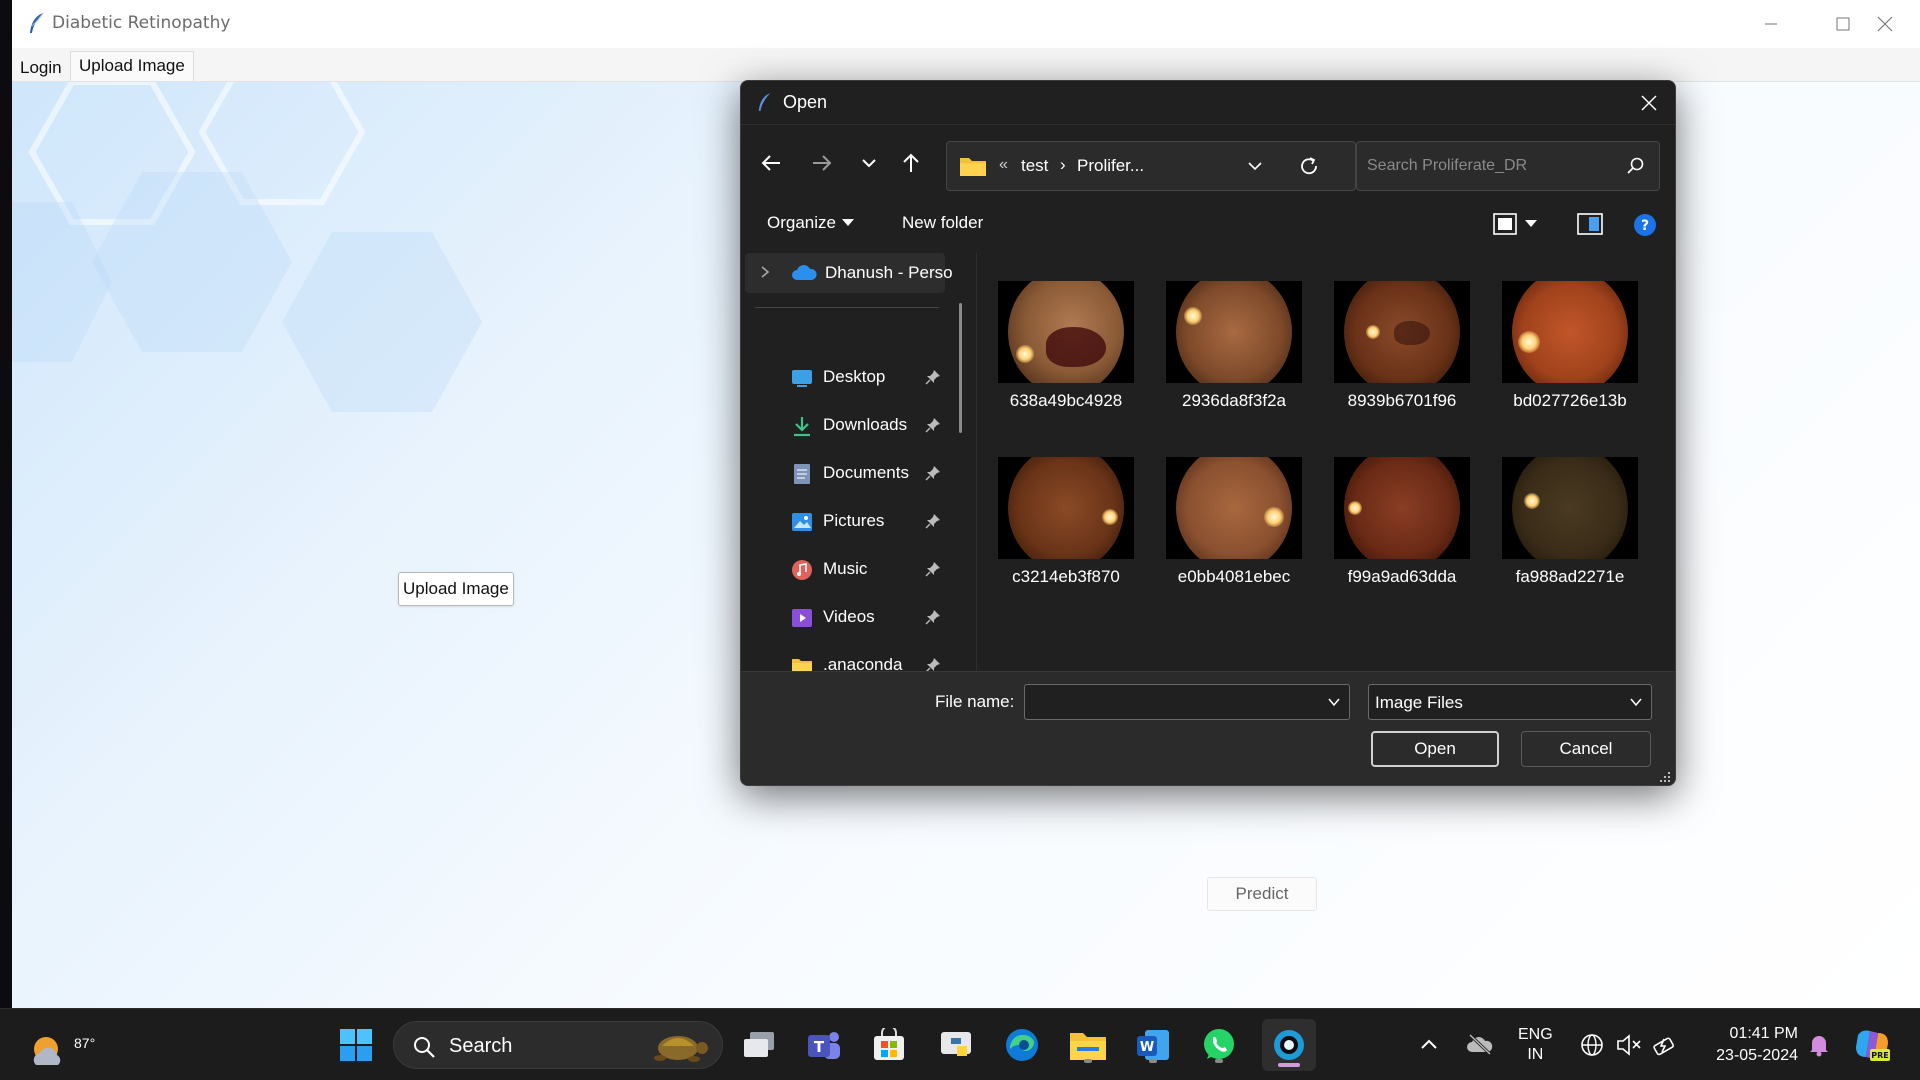  I want to click on network-globe-icon, so click(1592, 1045).